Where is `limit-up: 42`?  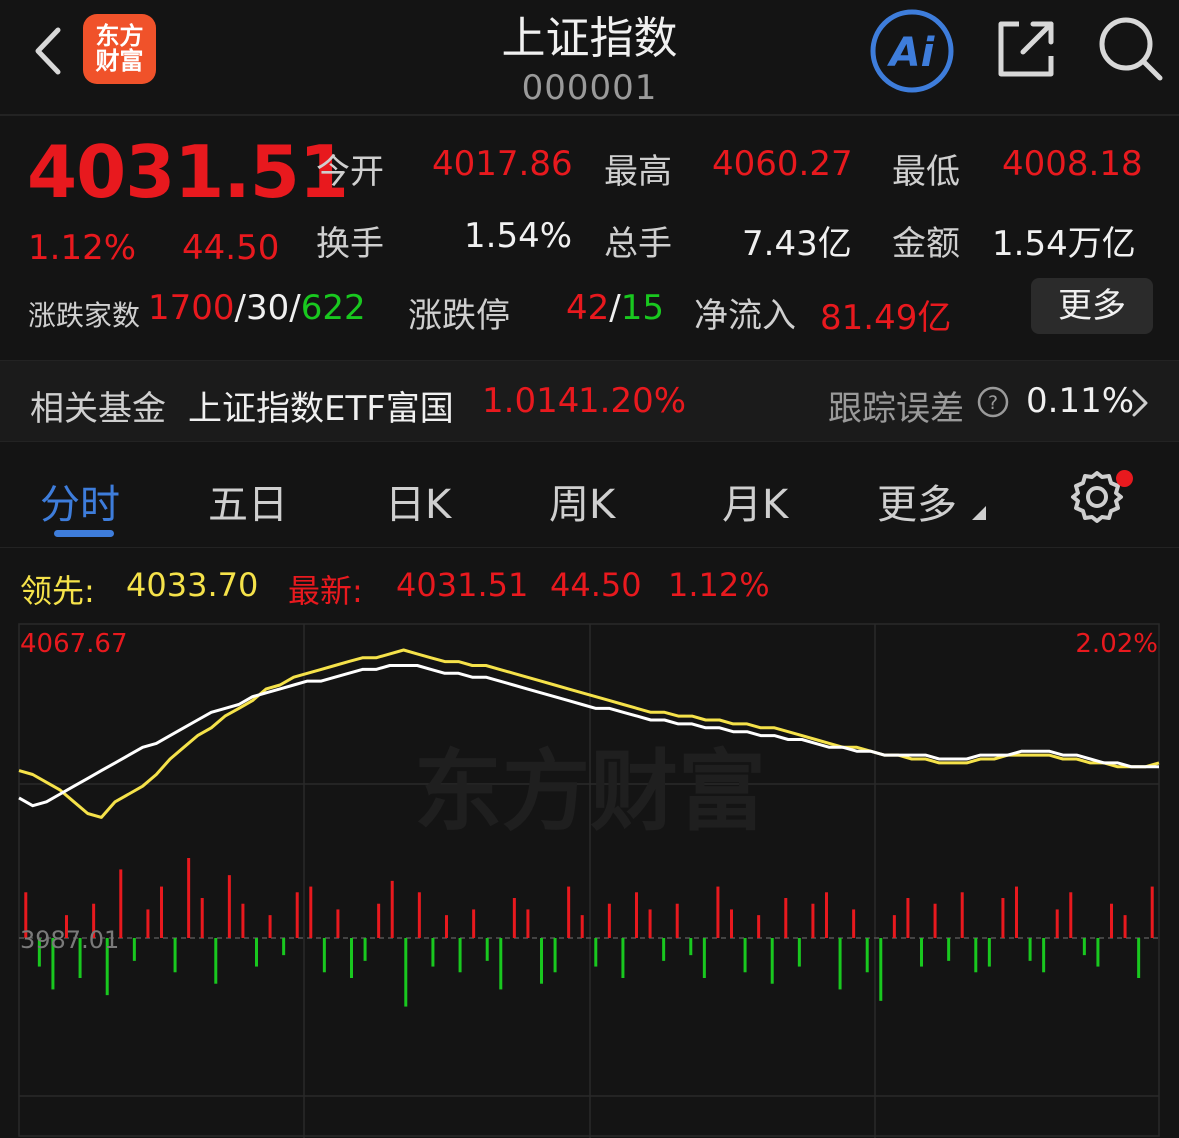
limit-up: 42 is located at coordinates (588, 308).